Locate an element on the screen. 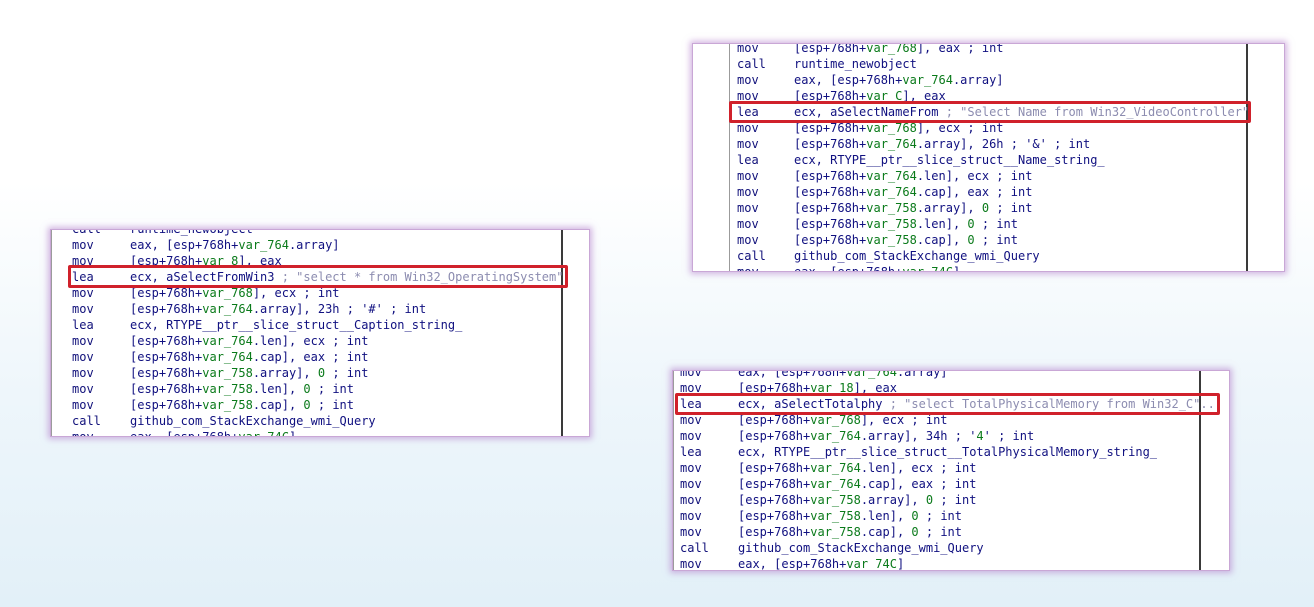 Image resolution: width=1314 pixels, height=607 pixels. highlight-box-select-video is located at coordinates (990, 112).